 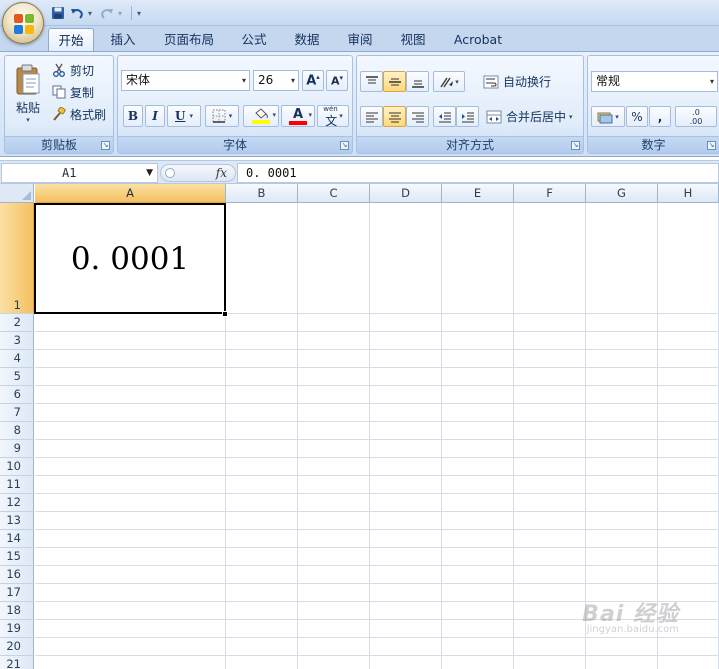 I want to click on alignment-launcher-icon: ↘, so click(x=575, y=145).